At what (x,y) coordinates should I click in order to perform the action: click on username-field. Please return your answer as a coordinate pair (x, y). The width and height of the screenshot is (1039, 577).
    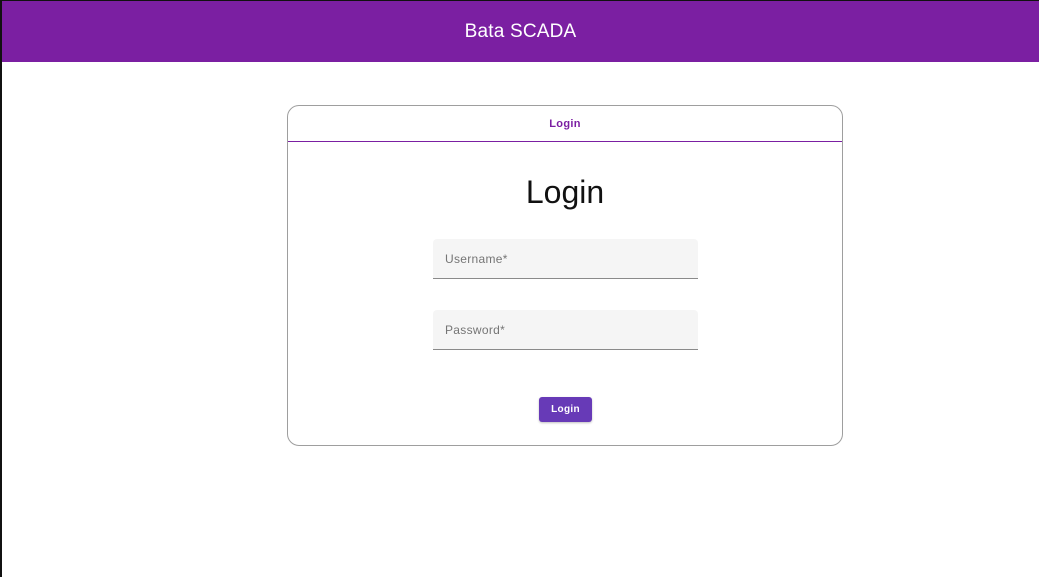
    Looking at the image, I should click on (565, 259).